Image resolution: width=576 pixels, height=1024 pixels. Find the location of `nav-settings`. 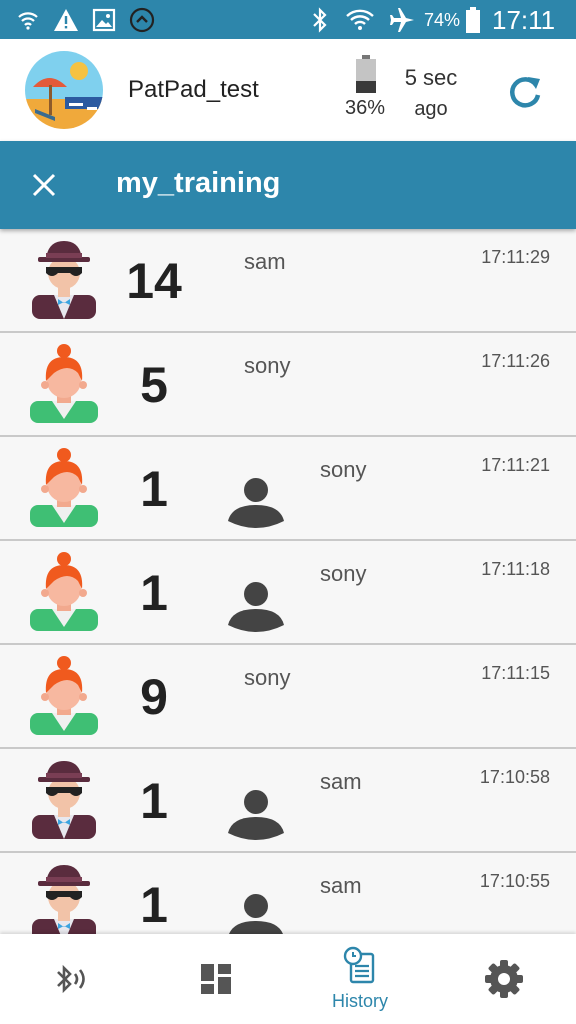

nav-settings is located at coordinates (504, 979).